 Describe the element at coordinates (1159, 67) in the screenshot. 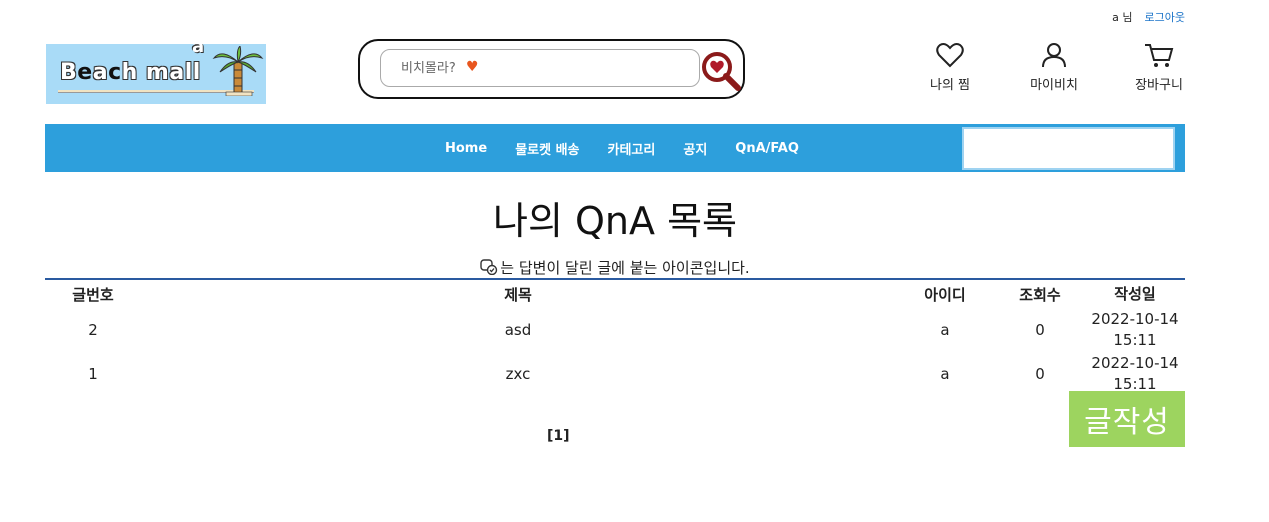

I see `cart-button: 장바구니` at that location.